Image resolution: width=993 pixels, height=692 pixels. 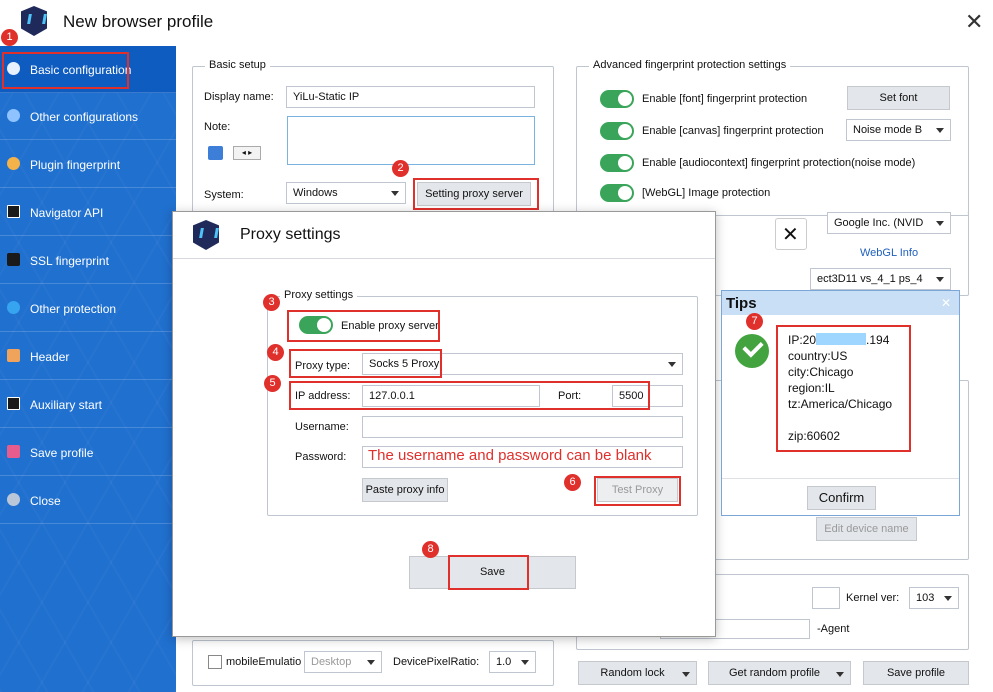 I want to click on step-badge-5: 5, so click(x=272, y=383).